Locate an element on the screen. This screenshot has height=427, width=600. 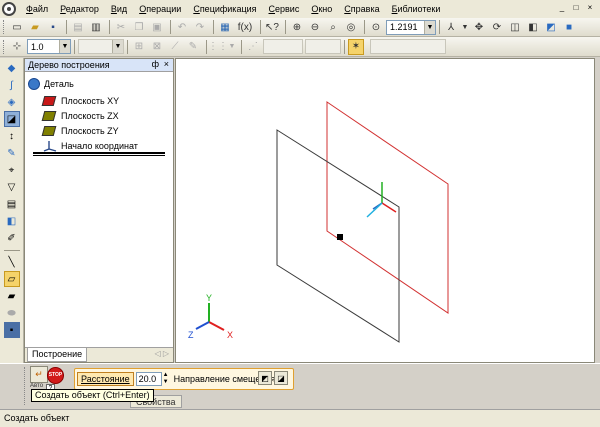
open-folder-icon: ▰ is located at coordinates (35, 27).